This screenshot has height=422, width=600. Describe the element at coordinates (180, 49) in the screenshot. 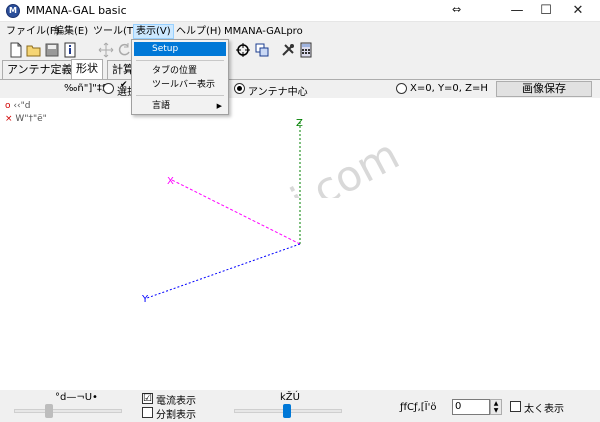

I see `menu-item-setup: Setup` at that location.